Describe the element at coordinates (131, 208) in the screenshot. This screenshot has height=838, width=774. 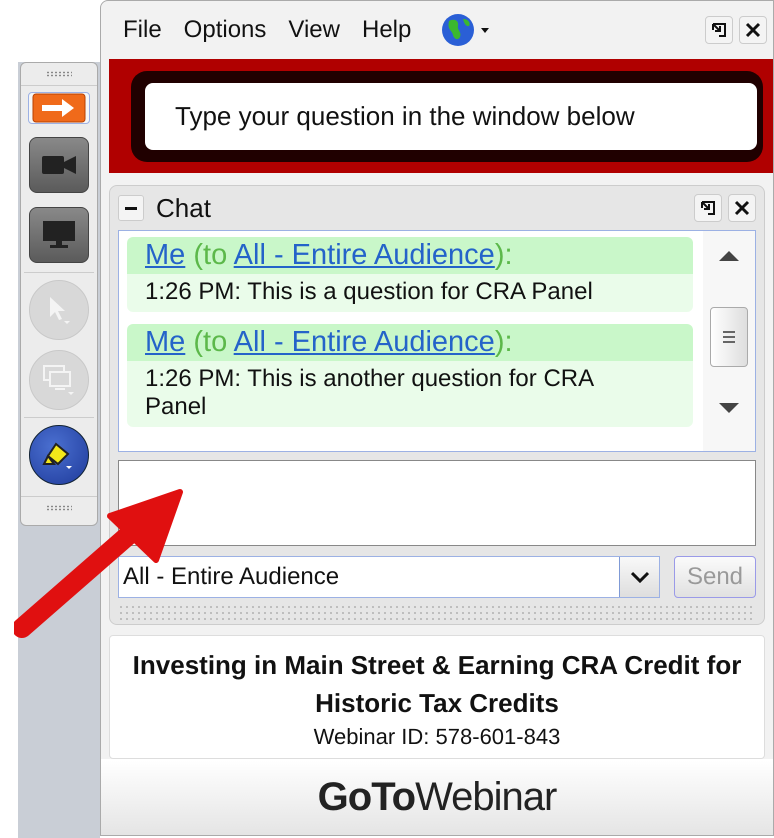
I see `collapse-button` at that location.